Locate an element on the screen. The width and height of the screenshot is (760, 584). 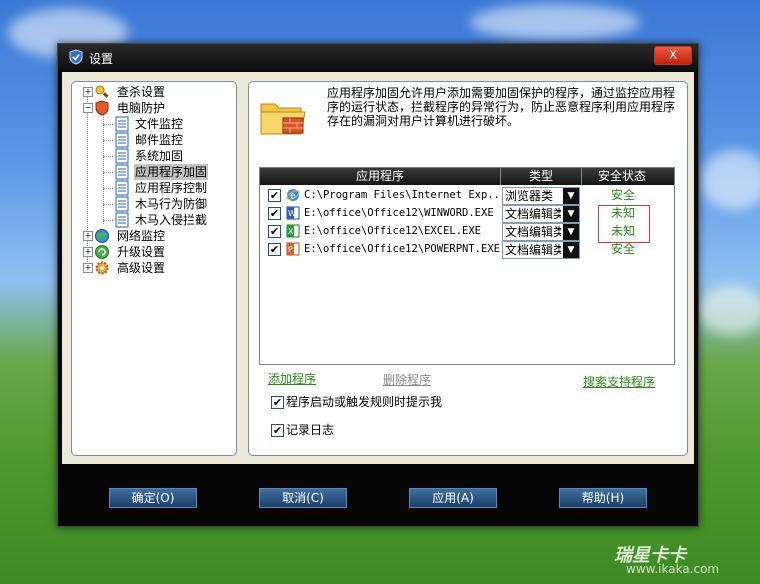
tree-item-advanced-settings: + 高级设置 is located at coordinates (157, 268).